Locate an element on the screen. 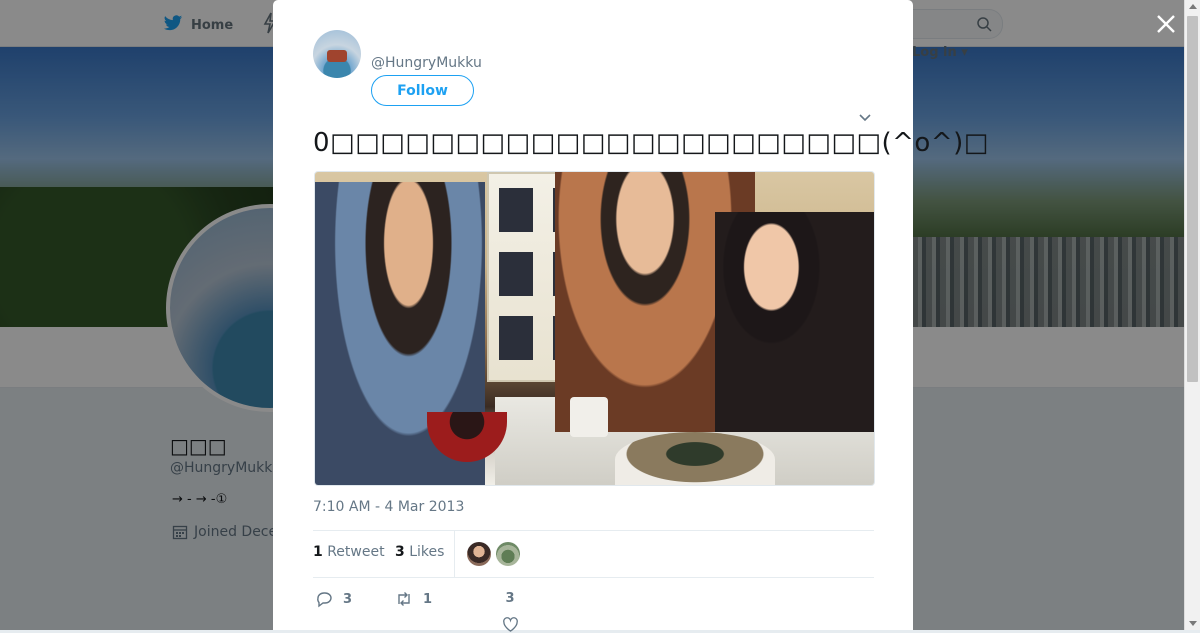 The height and width of the screenshot is (633, 1200). photo-mug is located at coordinates (589, 417).